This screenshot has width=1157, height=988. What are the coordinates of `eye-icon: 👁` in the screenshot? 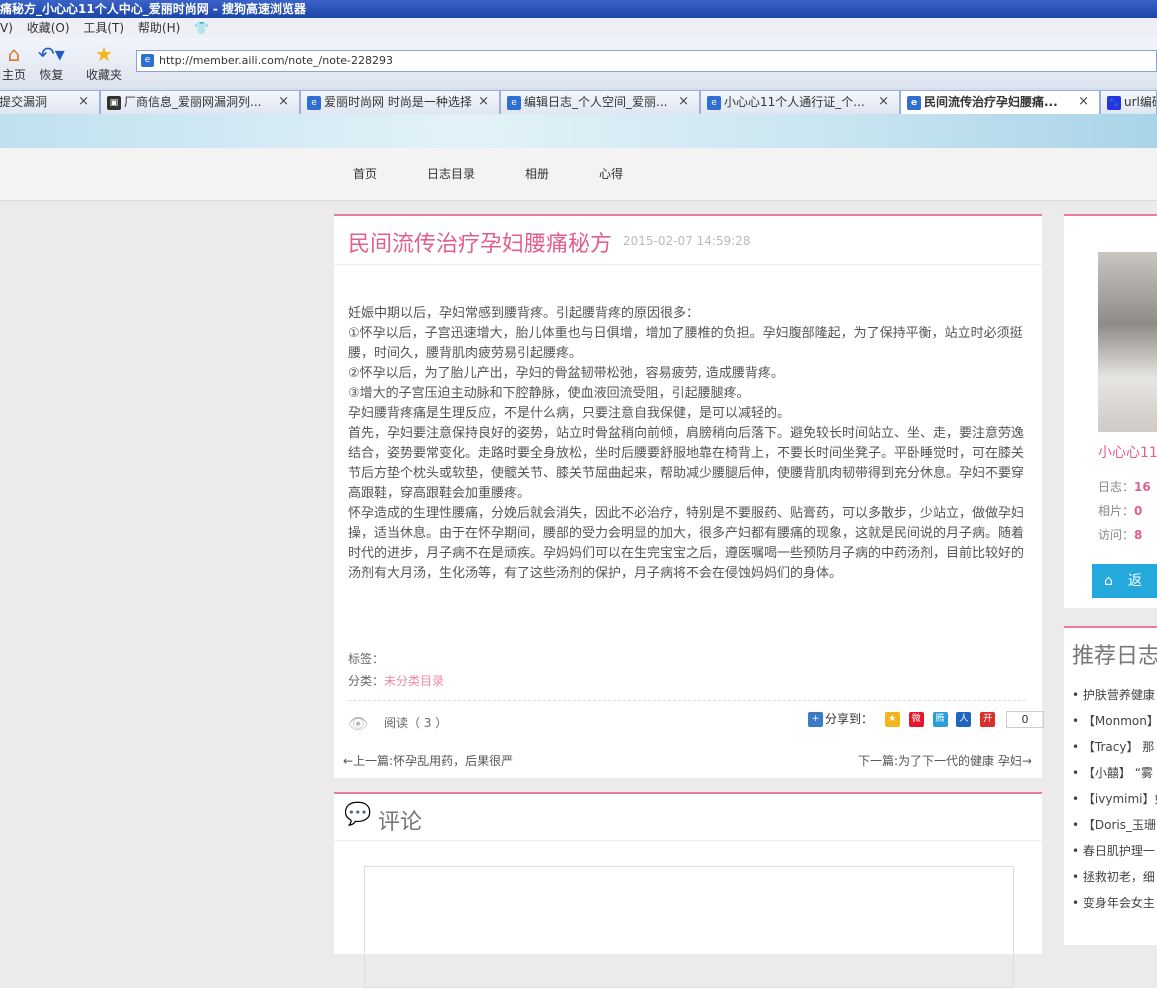 It's located at (358, 723).